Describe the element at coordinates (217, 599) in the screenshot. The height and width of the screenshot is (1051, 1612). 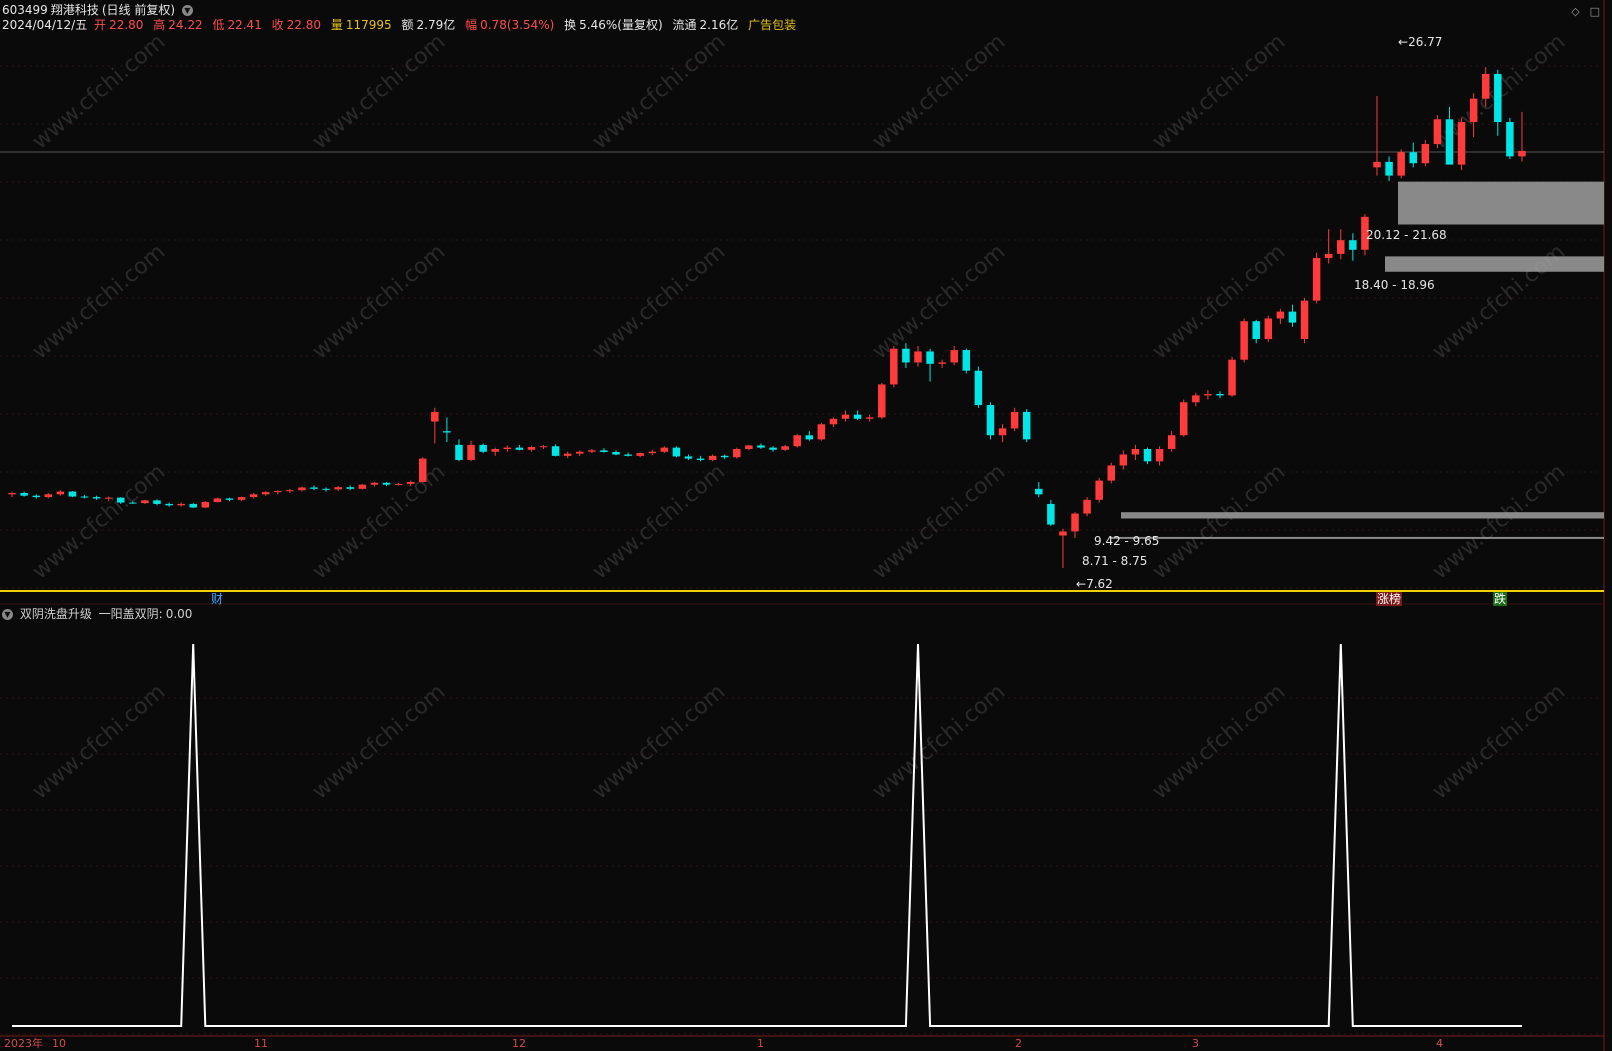
I see `finance-tag: 财` at that location.